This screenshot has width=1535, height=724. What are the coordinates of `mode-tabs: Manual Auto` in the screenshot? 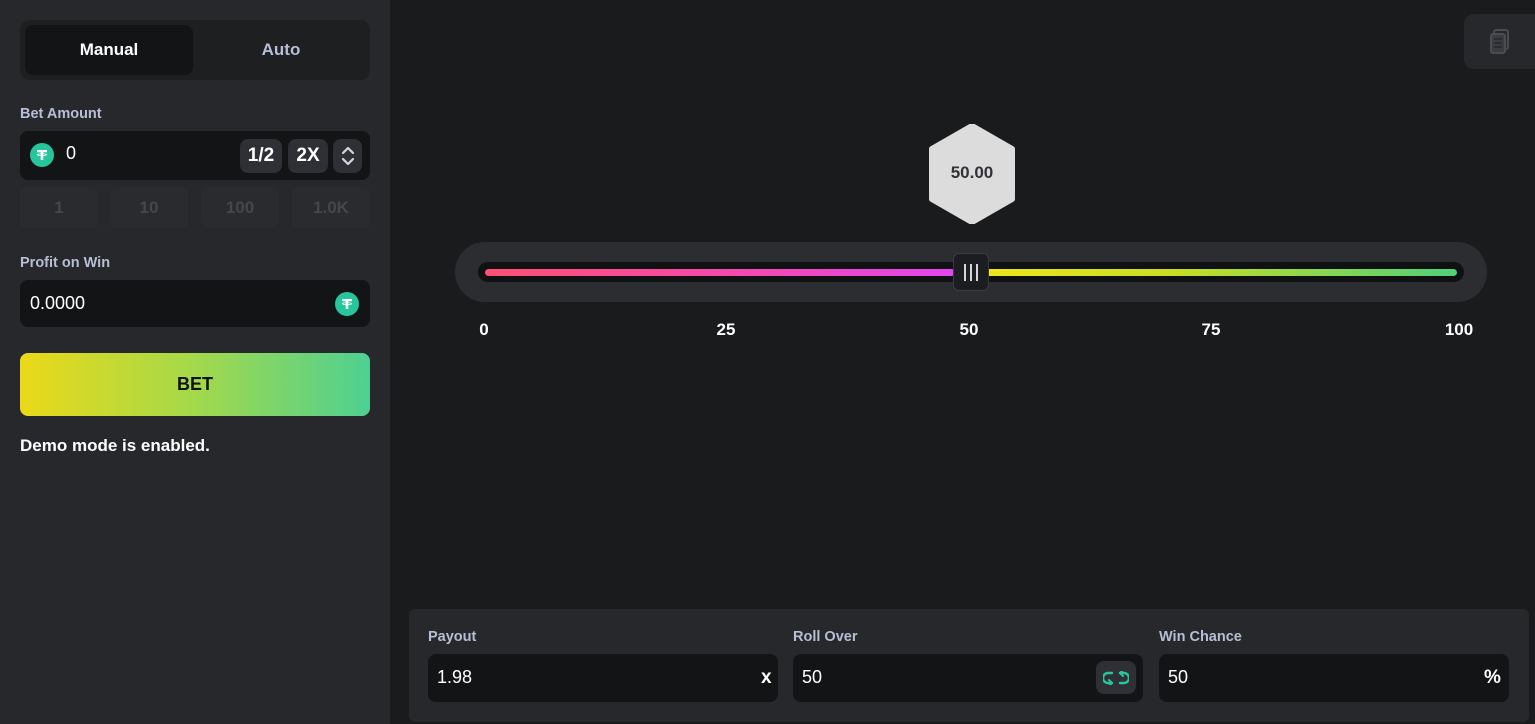 It's located at (195, 50).